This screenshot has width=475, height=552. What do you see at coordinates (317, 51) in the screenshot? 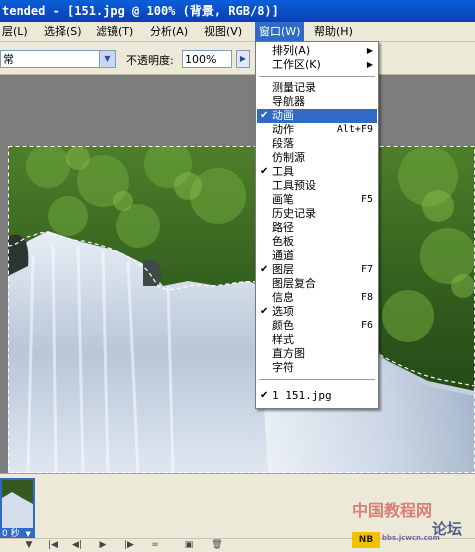
I see `menu-item-arrange: 排列(A) ▶` at bounding box center [317, 51].